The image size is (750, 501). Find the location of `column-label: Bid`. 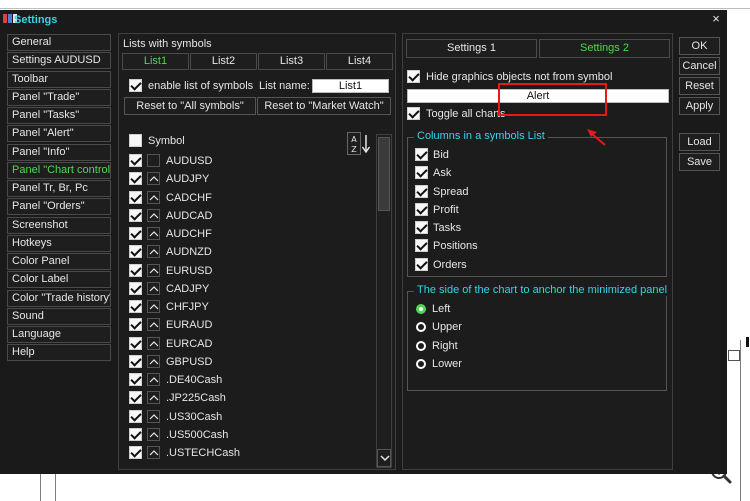

column-label: Bid is located at coordinates (441, 155).